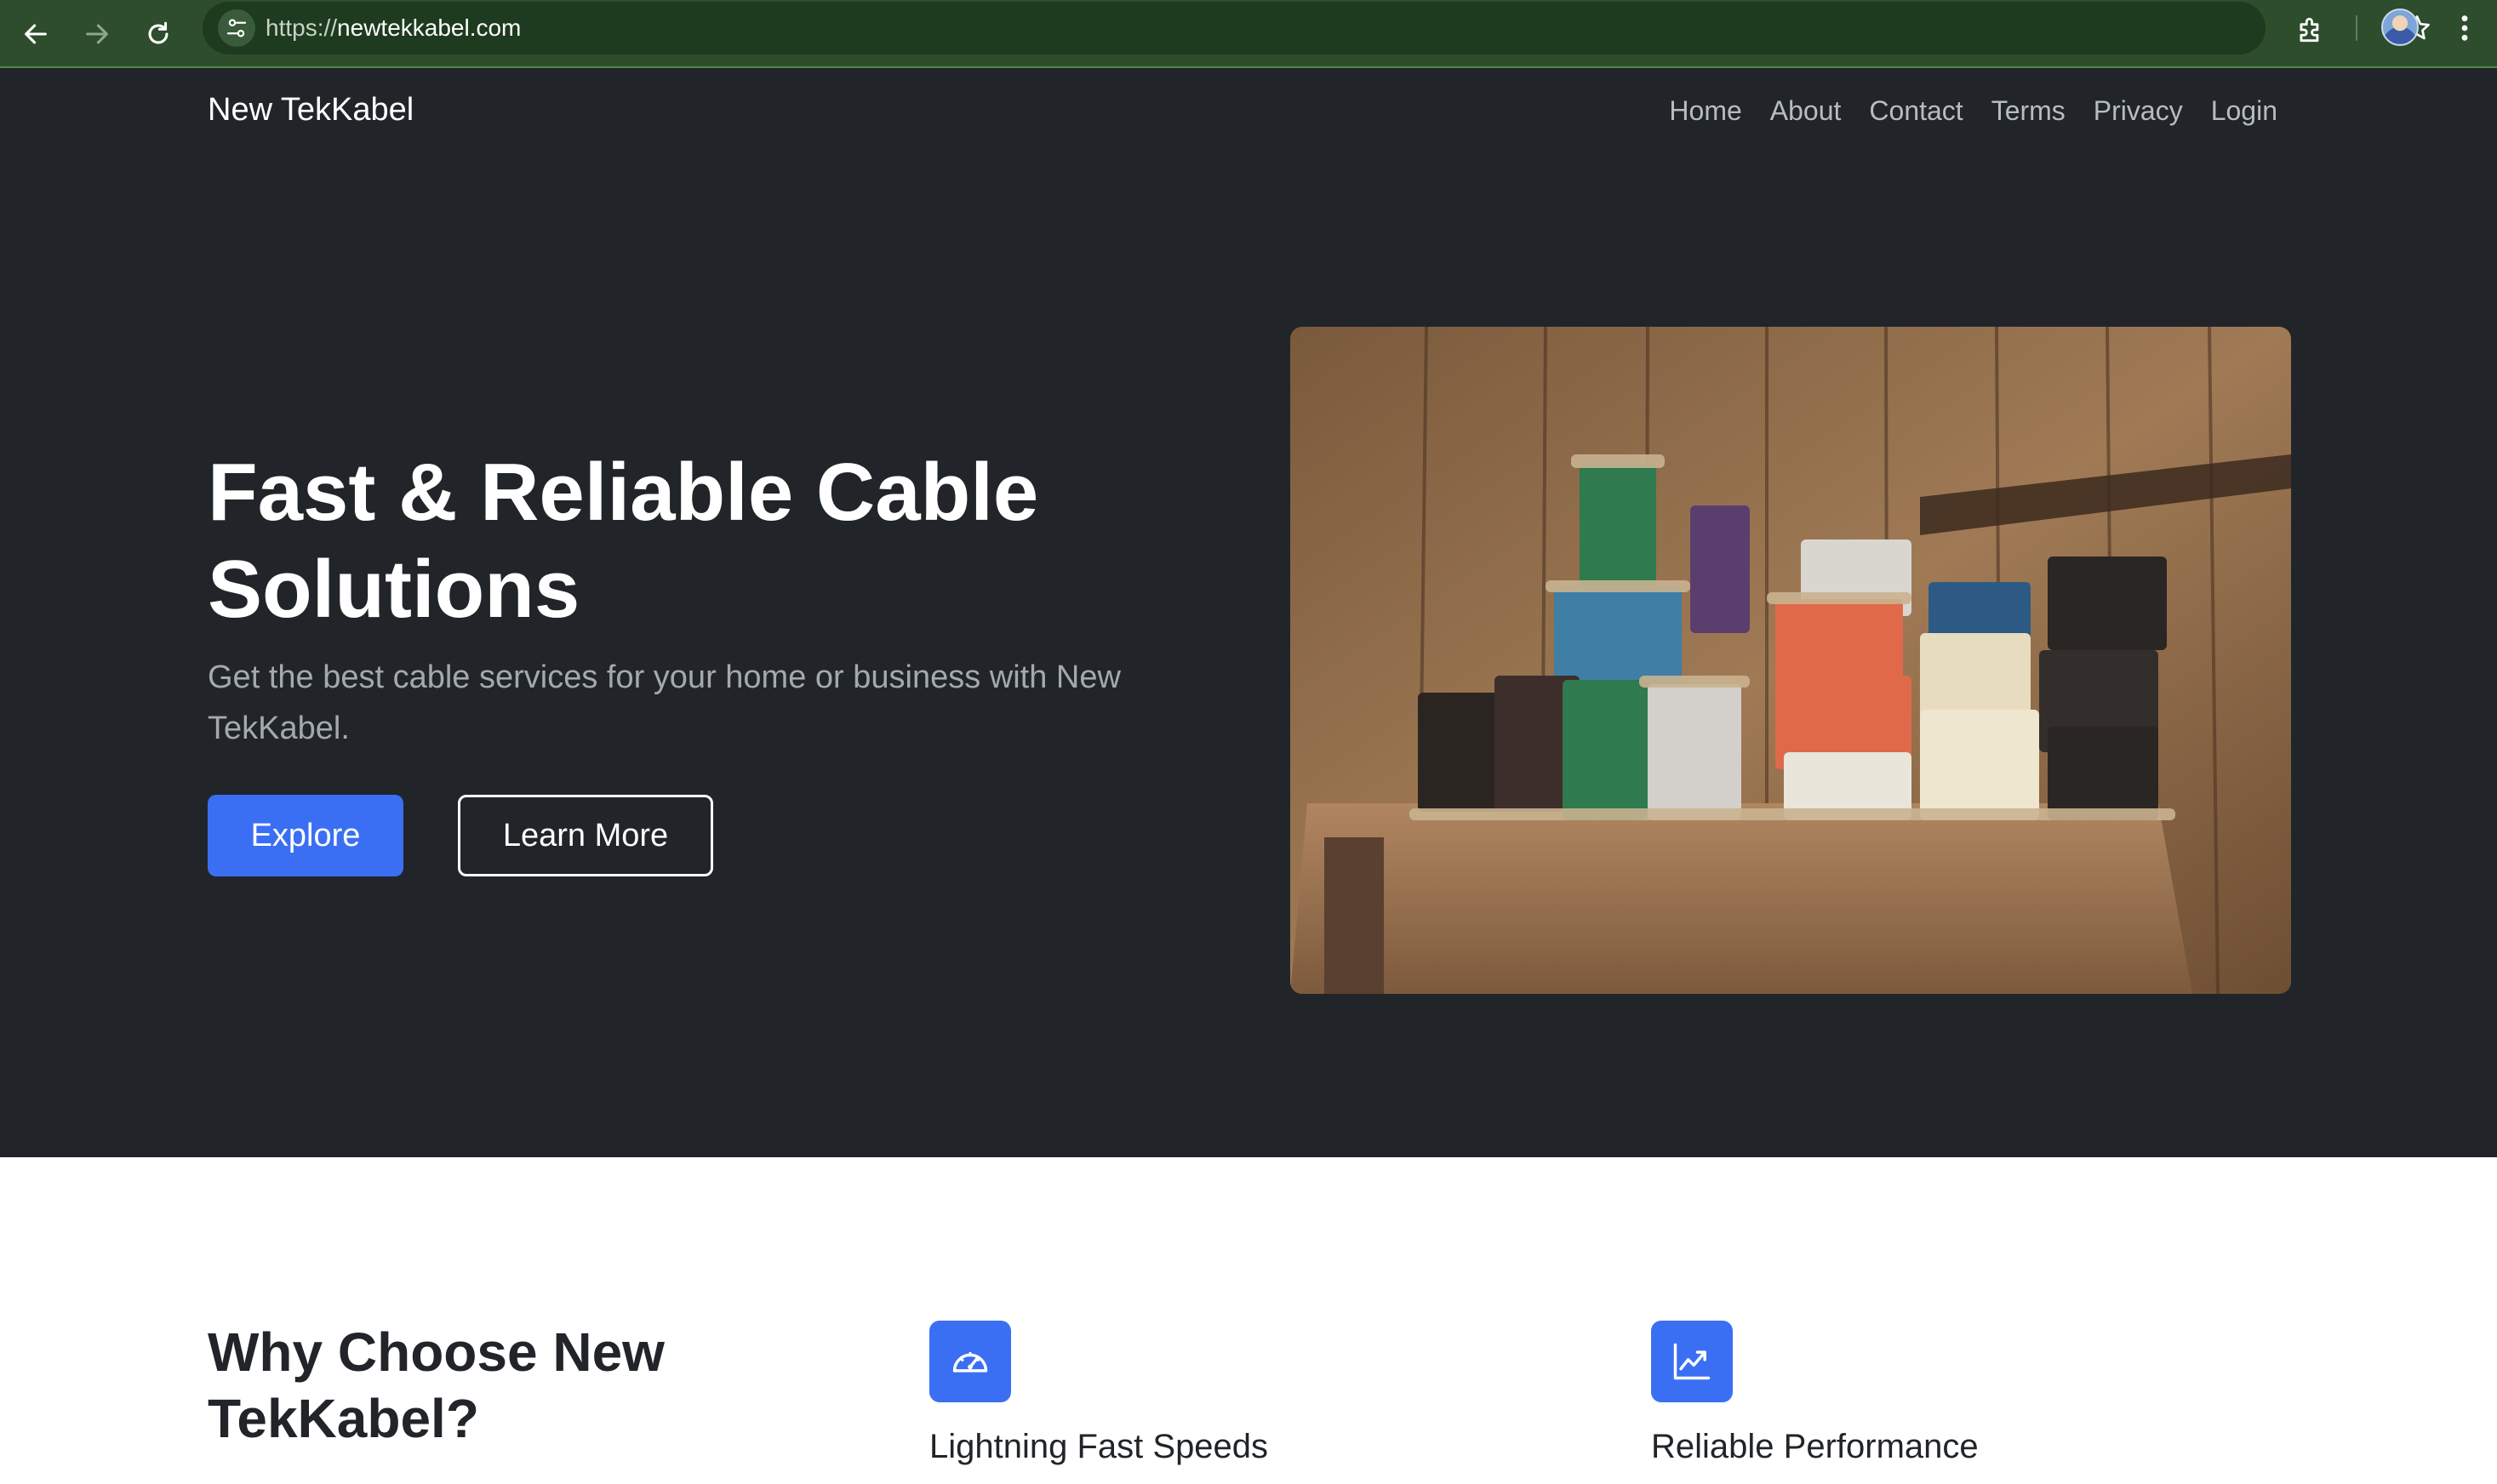  Describe the element at coordinates (1806, 111) in the screenshot. I see `nav-about: About` at that location.